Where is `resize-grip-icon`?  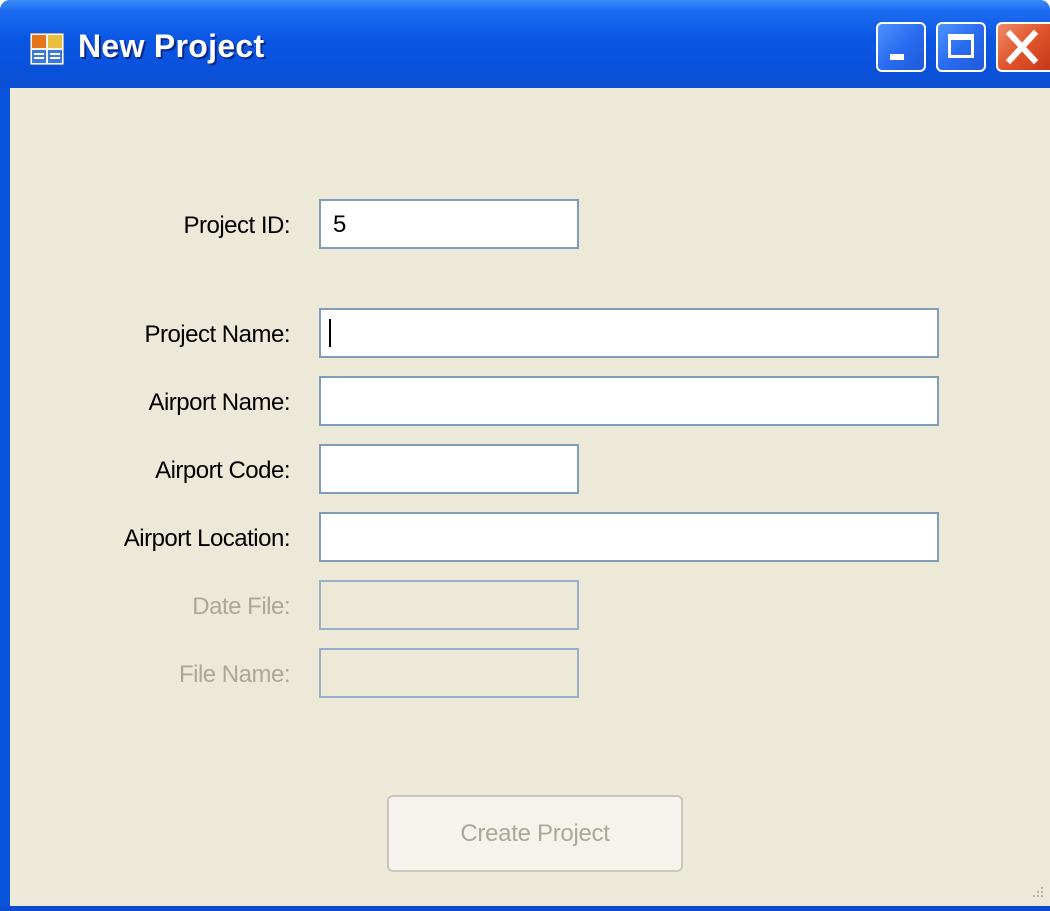
resize-grip-icon is located at coordinates (1036, 892).